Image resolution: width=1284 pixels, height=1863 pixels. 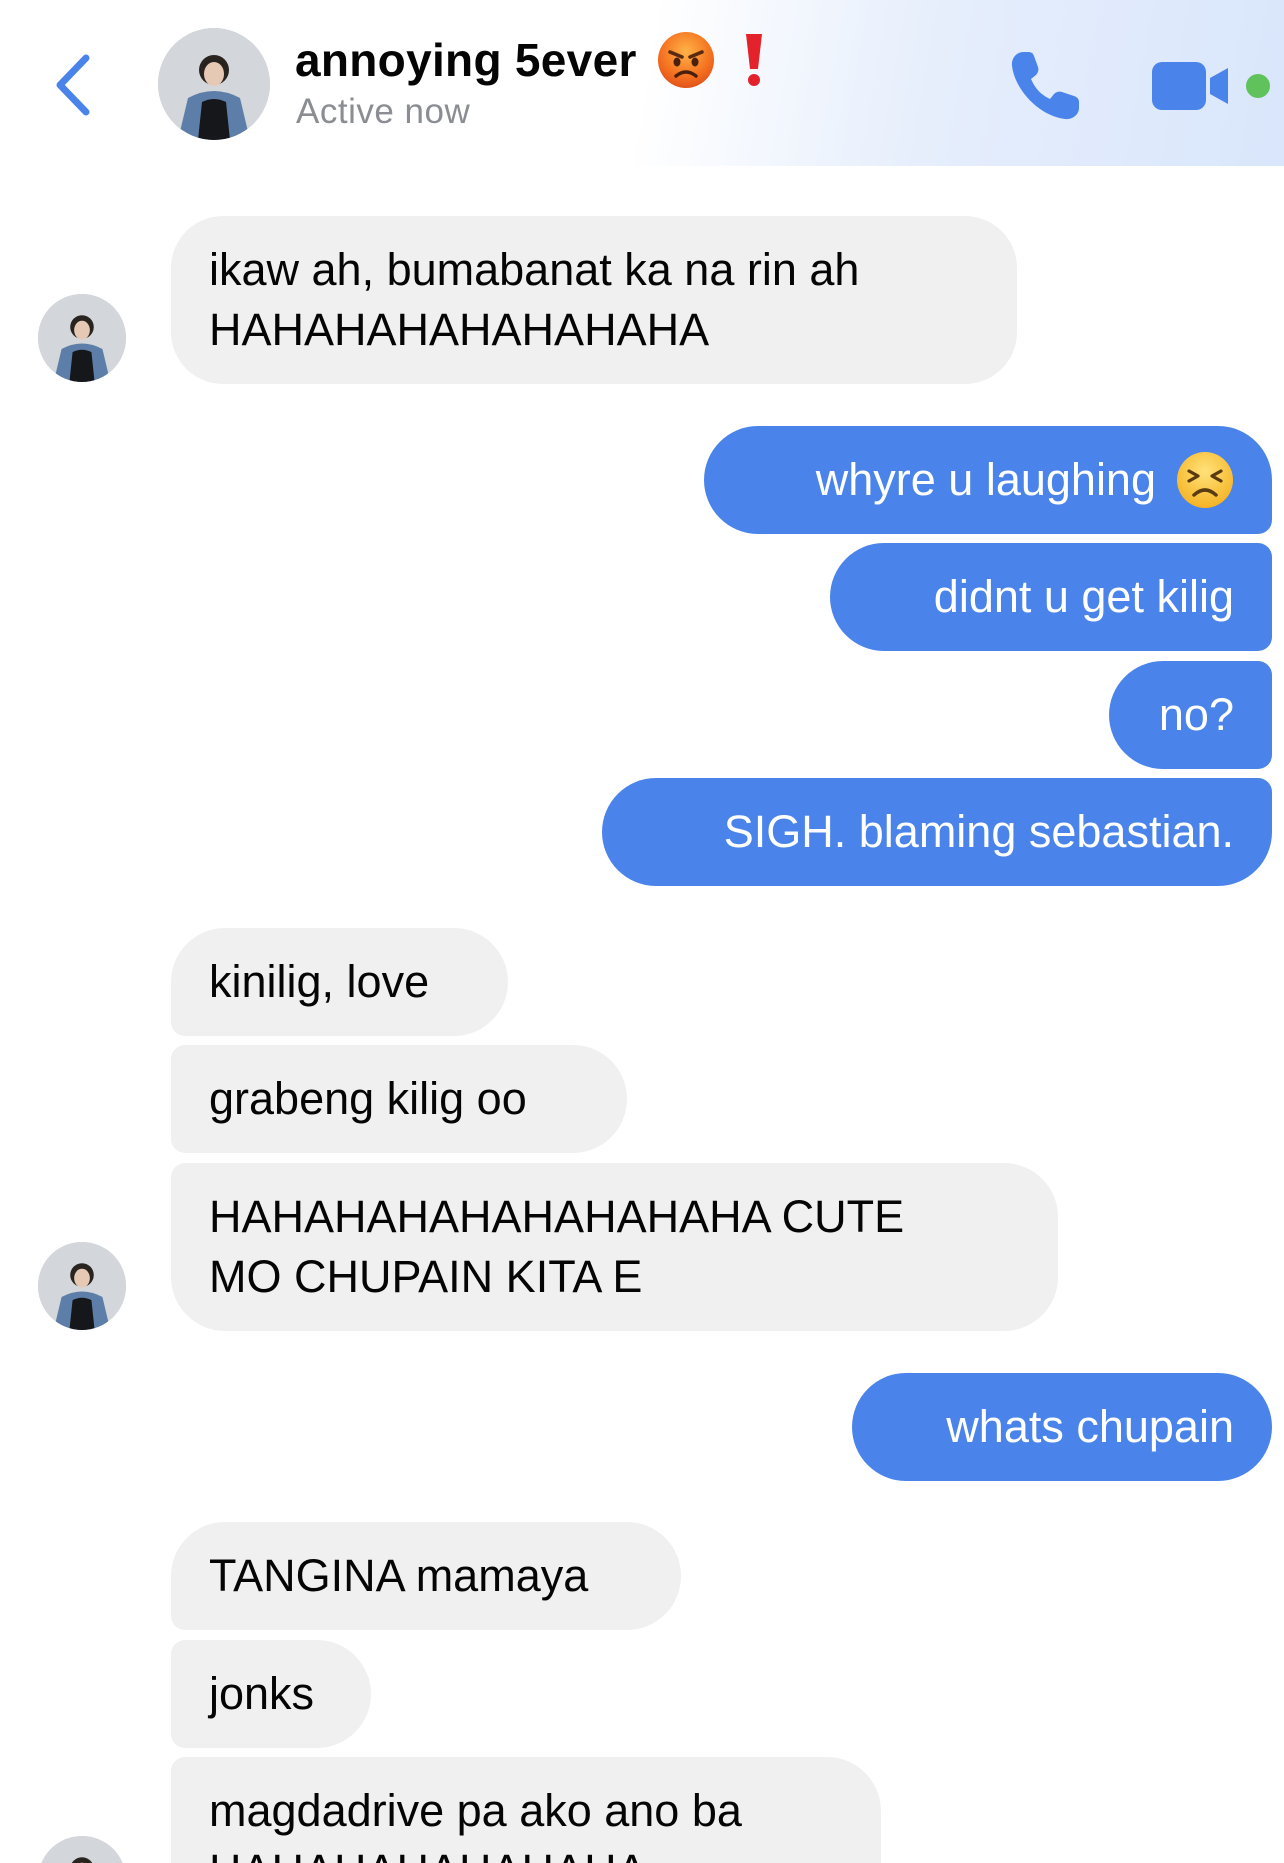 I want to click on message-text: grabeng kilig oo, so click(x=368, y=1098).